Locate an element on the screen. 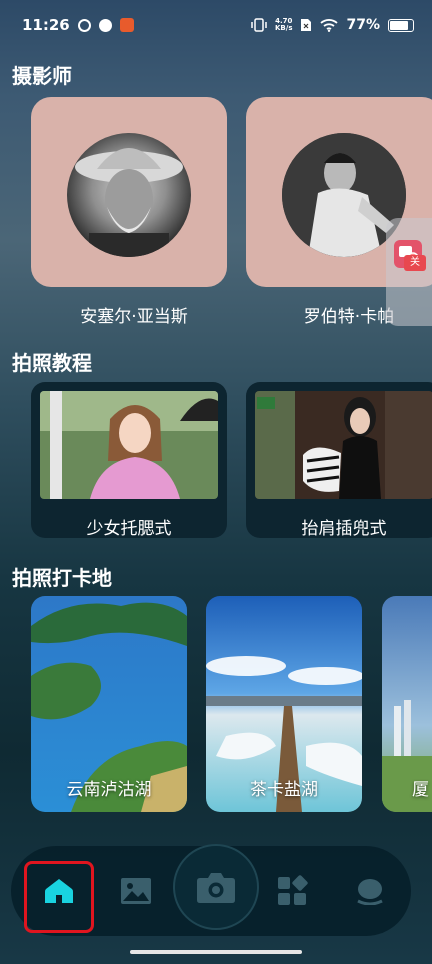 The width and height of the screenshot is (432, 964). tutorial-card: 抬肩插兜式 is located at coordinates (339, 460).